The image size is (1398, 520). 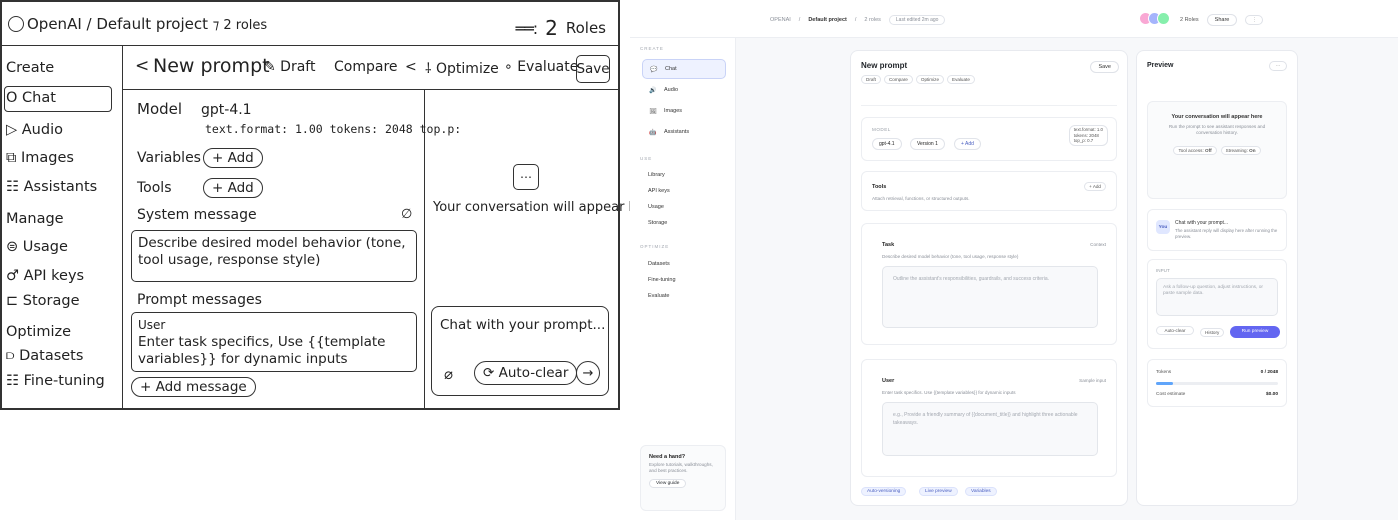 What do you see at coordinates (1104, 67) in the screenshot?
I see `save-button: Save` at bounding box center [1104, 67].